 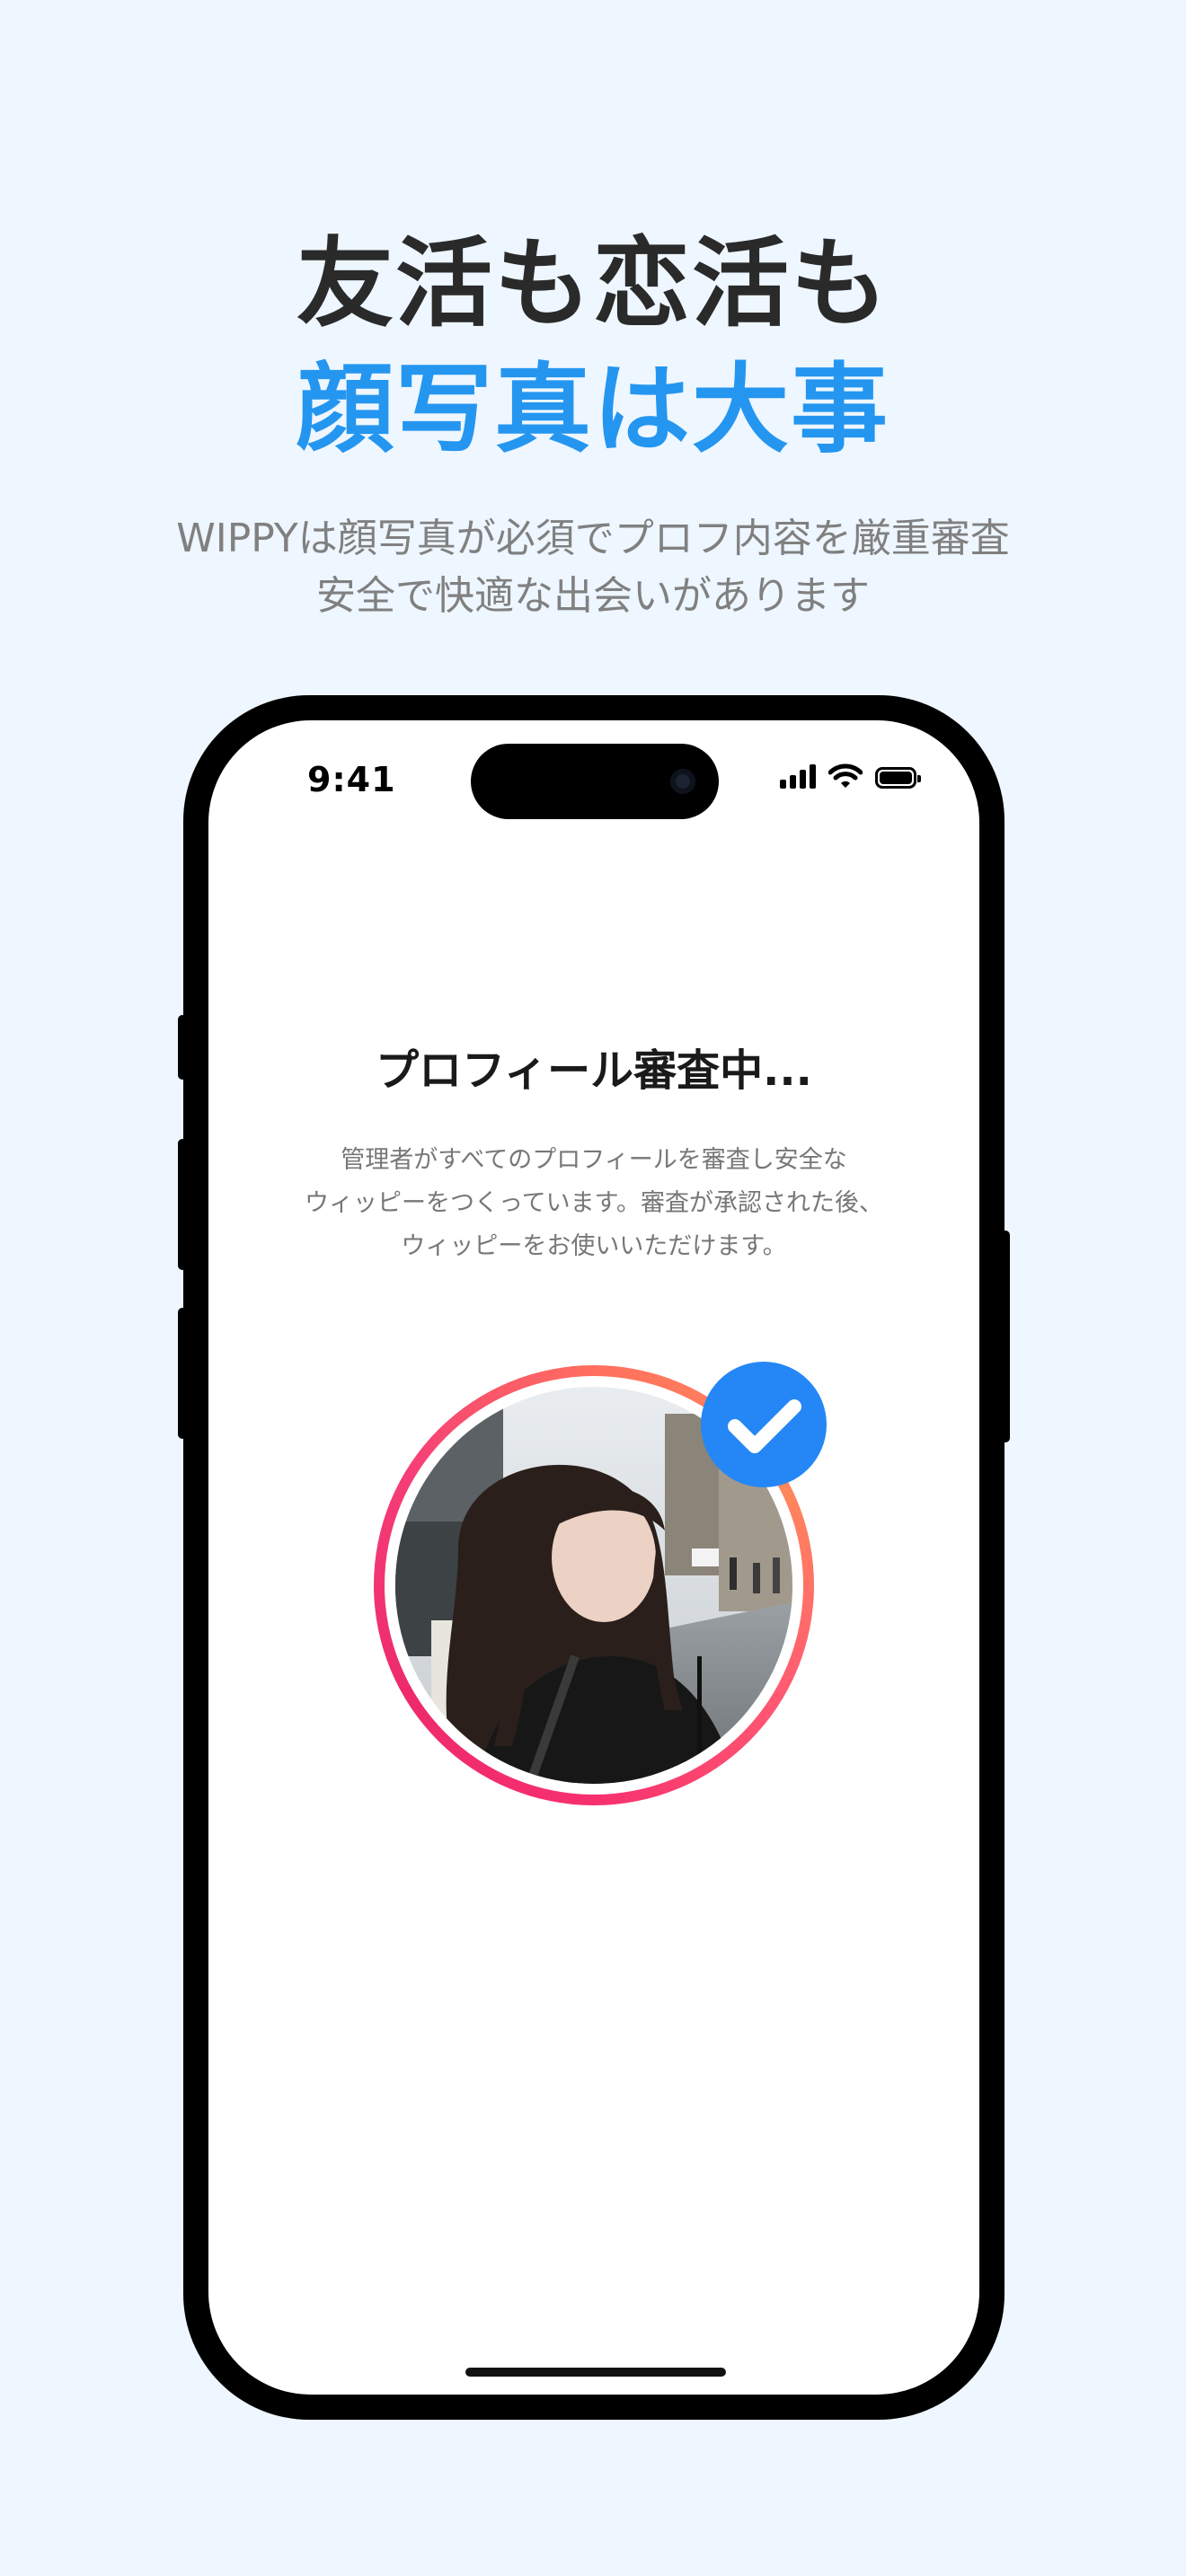 I want to click on wifi-icon, so click(x=845, y=775).